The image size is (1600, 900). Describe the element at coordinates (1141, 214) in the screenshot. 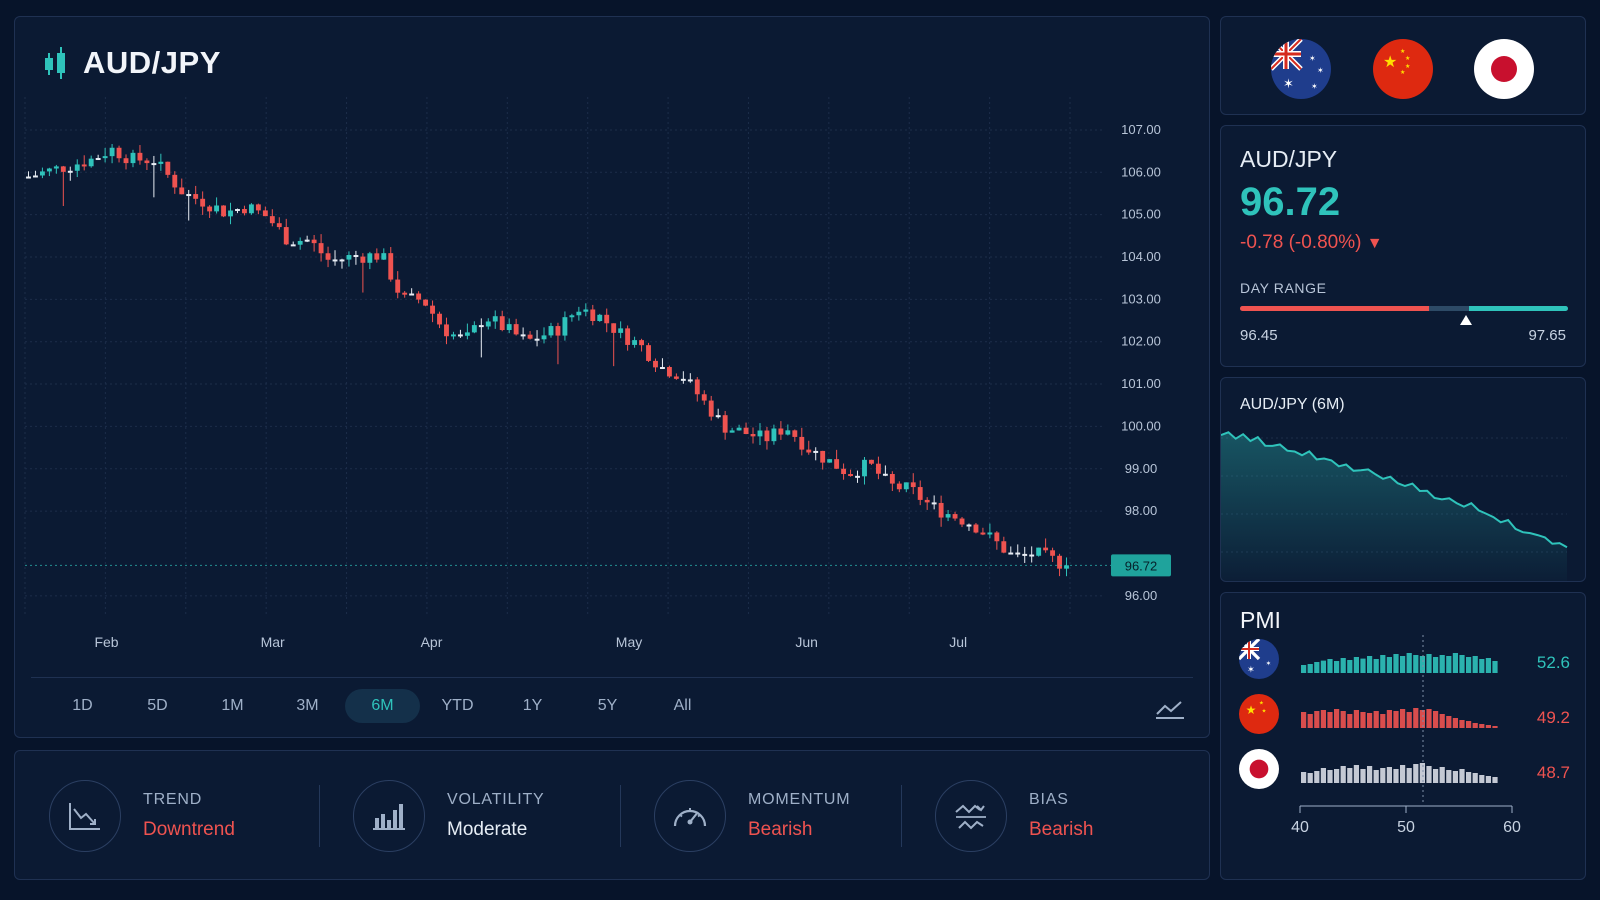

I see `y-tick-label: 105.00` at that location.